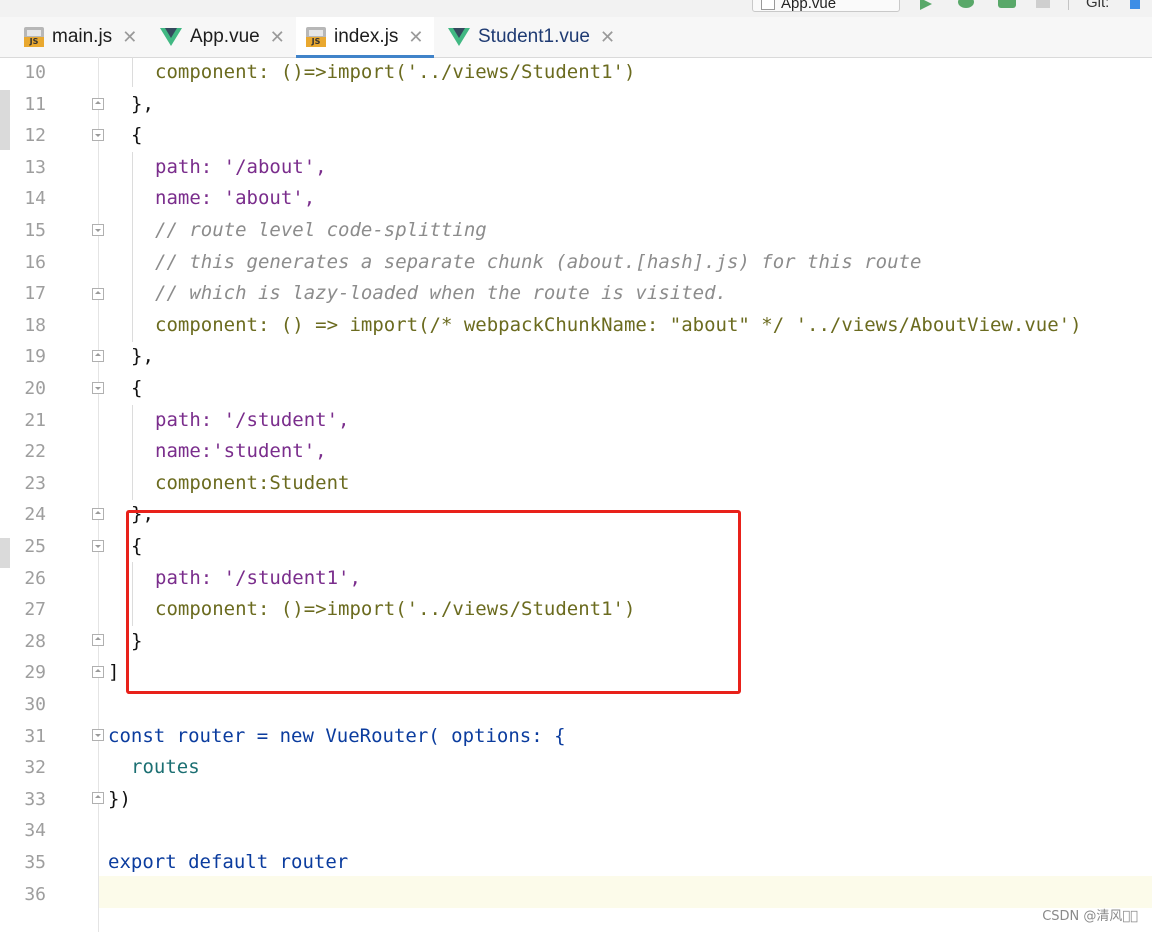 The height and width of the screenshot is (932, 1152). Describe the element at coordinates (35, 894) in the screenshot. I see `line-number: 36` at that location.